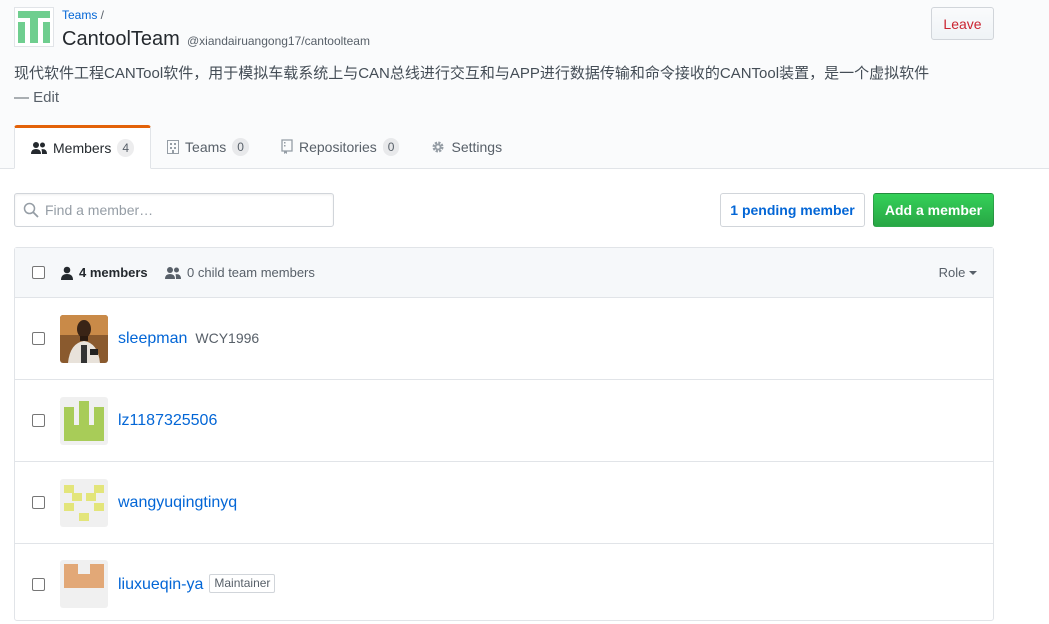 Image resolution: width=1049 pixels, height=624 pixels. What do you see at coordinates (287, 146) in the screenshot?
I see `repo-icon` at bounding box center [287, 146].